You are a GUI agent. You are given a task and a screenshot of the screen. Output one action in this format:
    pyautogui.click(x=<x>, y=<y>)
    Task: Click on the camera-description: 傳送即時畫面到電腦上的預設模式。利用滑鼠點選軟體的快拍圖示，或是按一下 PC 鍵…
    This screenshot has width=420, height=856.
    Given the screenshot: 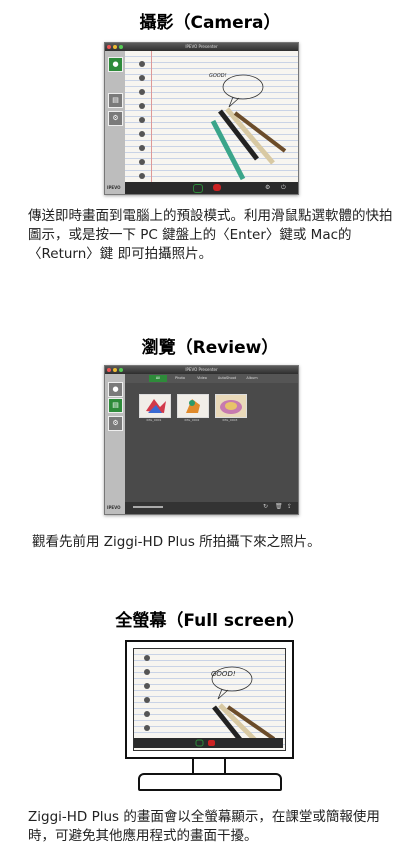 What is the action you would take?
    pyautogui.click(x=210, y=235)
    